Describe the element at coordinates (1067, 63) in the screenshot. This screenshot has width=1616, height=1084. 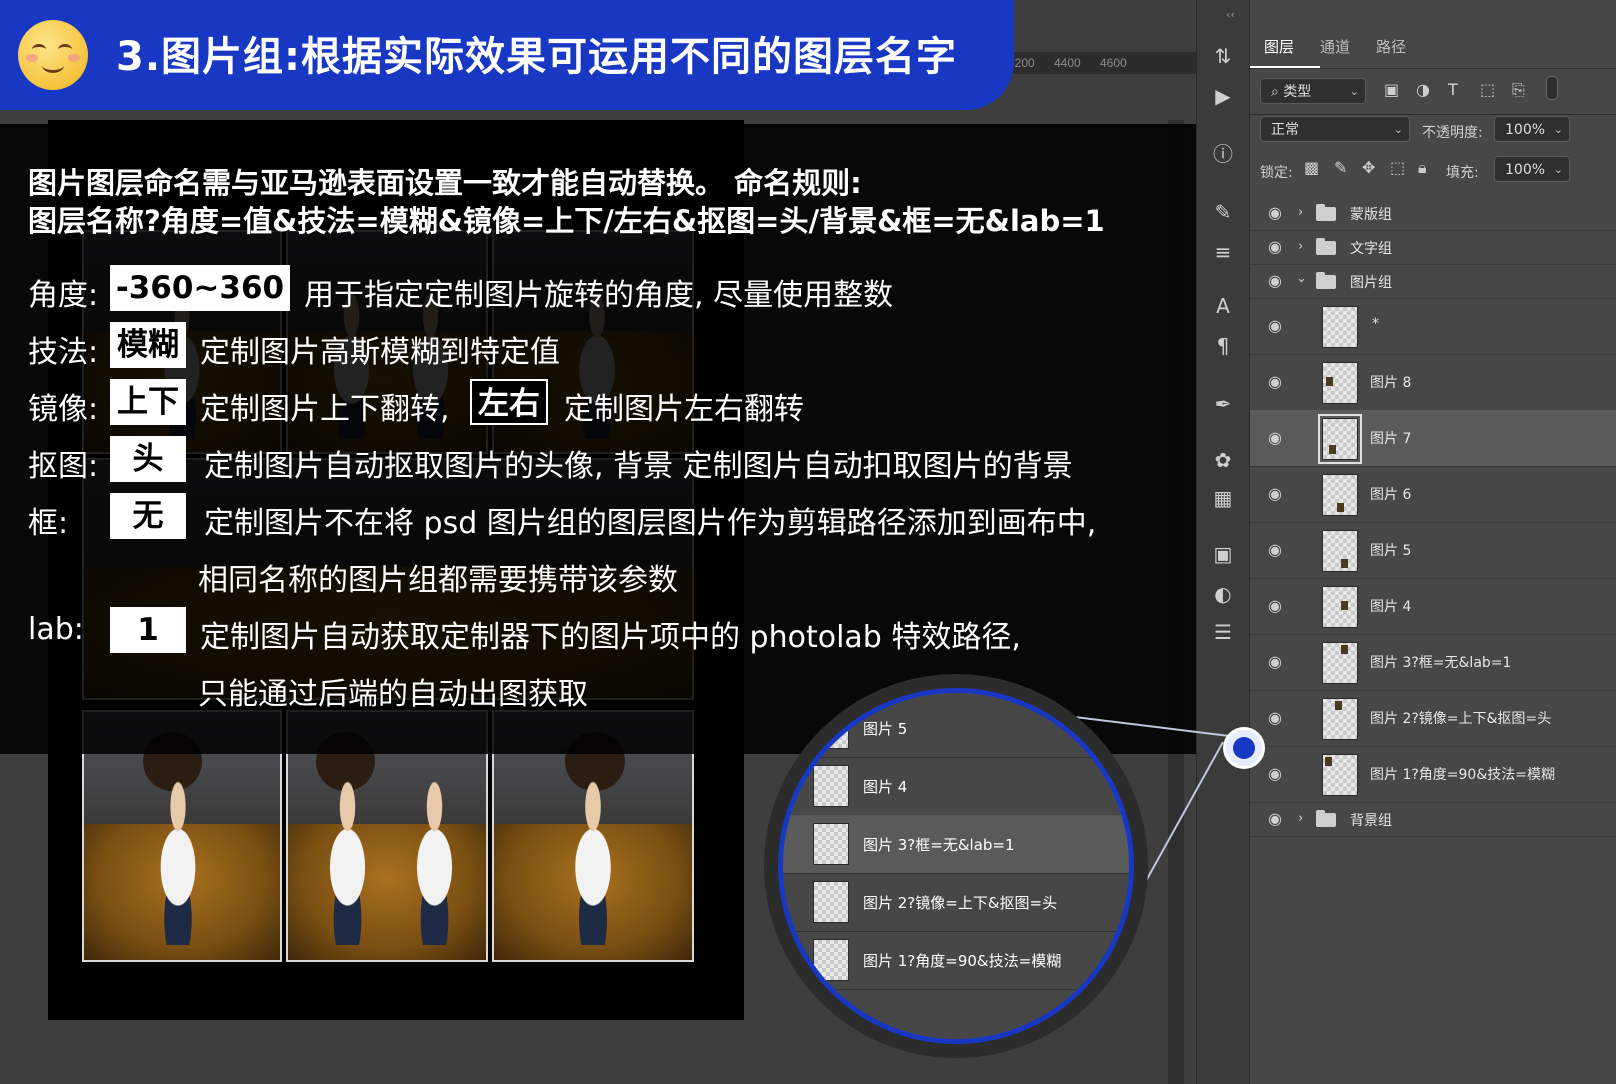
I see `ruler-tick: 4400` at that location.